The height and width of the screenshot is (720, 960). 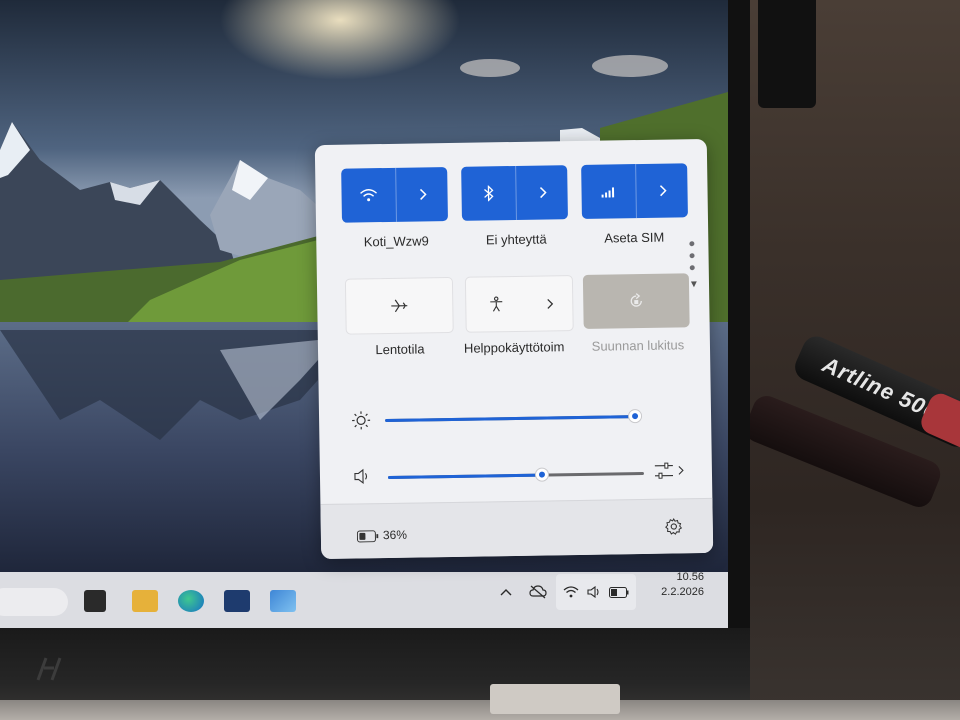 I want to click on taskbar-clock: 10.56 2.2.2026, so click(x=674, y=585).